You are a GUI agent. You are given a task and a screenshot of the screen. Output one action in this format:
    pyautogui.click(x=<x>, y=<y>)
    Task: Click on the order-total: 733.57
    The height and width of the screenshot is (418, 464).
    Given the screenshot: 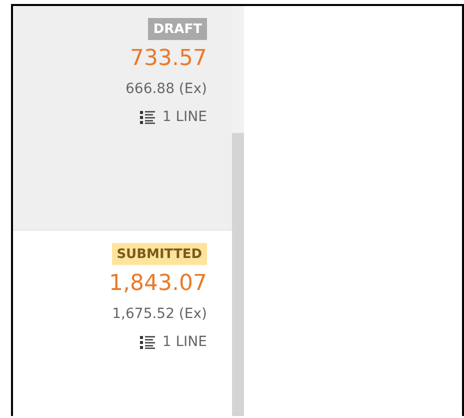 What is the action you would take?
    pyautogui.click(x=168, y=59)
    